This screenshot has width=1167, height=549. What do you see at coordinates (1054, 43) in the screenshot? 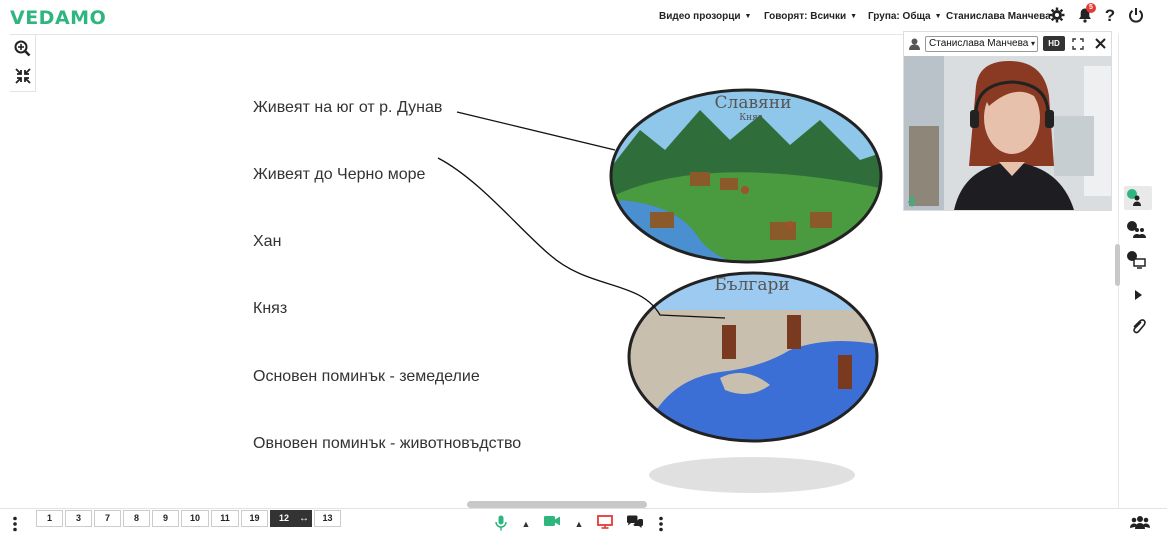
I see `hd-button: HD` at bounding box center [1054, 43].